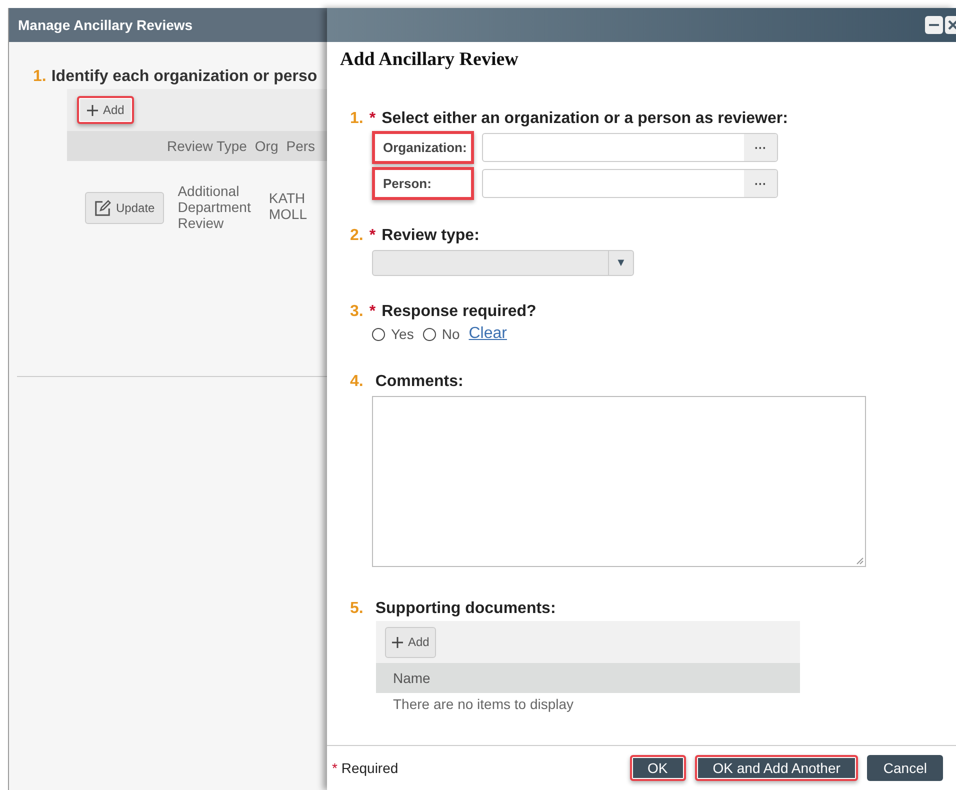  Describe the element at coordinates (487, 334) in the screenshot. I see `clear-link: Clear` at that location.